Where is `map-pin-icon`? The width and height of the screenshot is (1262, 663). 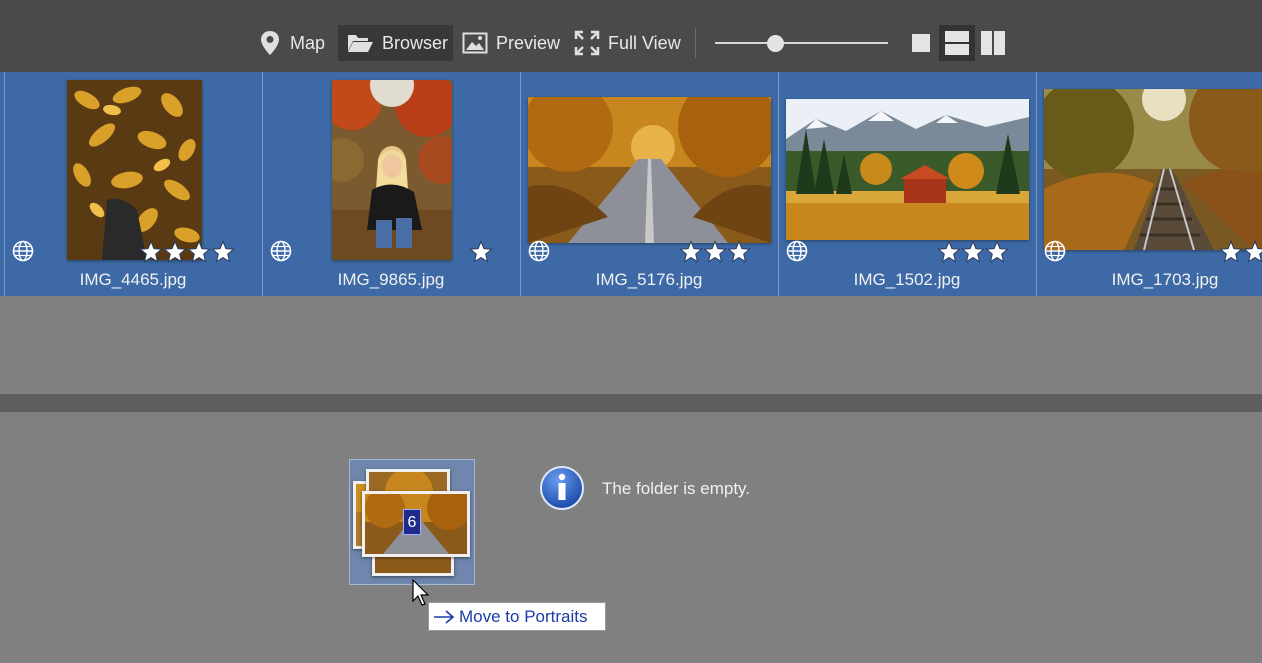 map-pin-icon is located at coordinates (270, 43).